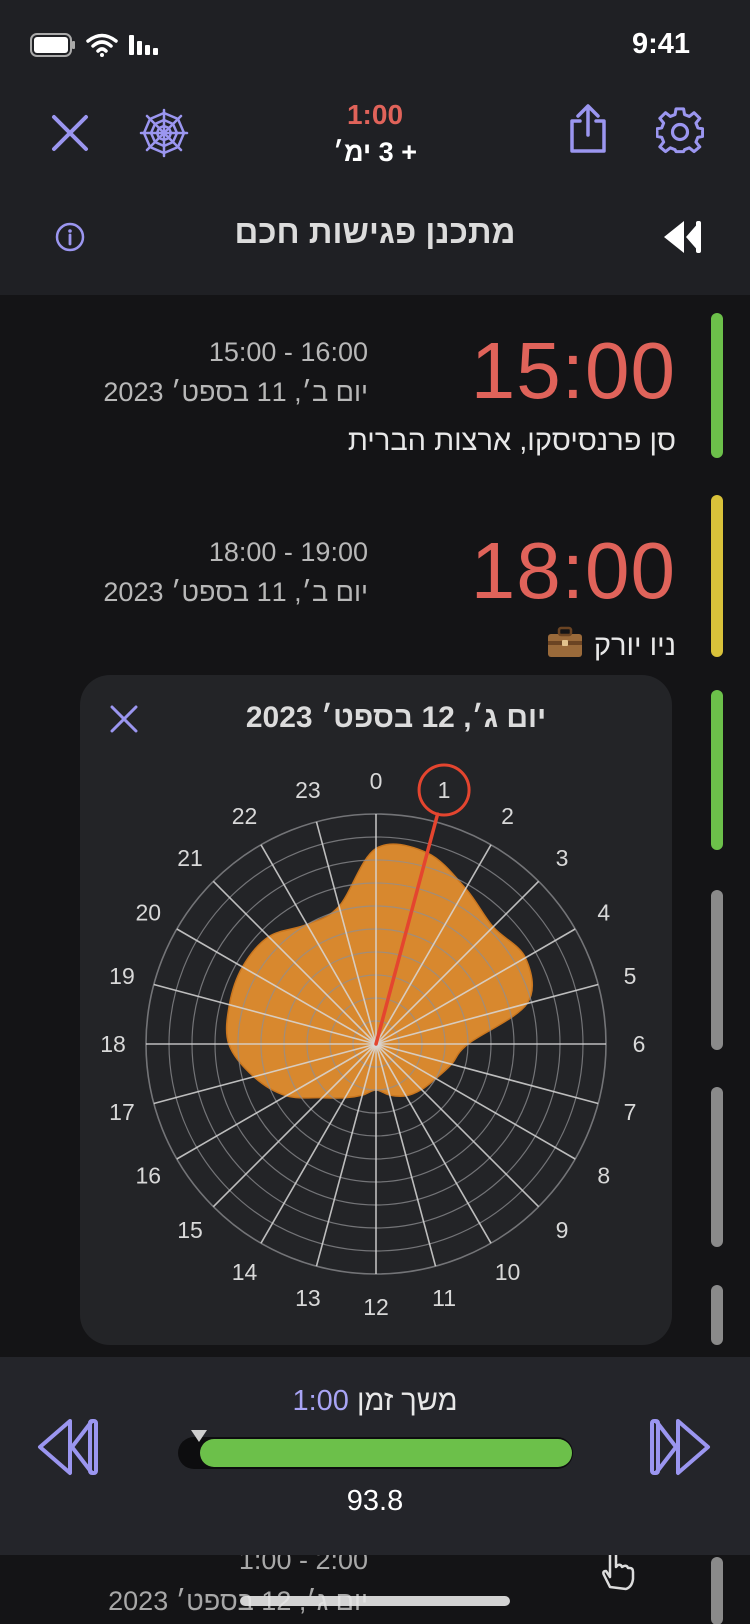 The height and width of the screenshot is (1624, 750). What do you see at coordinates (565, 646) in the screenshot?
I see `briefcase-icon` at bounding box center [565, 646].